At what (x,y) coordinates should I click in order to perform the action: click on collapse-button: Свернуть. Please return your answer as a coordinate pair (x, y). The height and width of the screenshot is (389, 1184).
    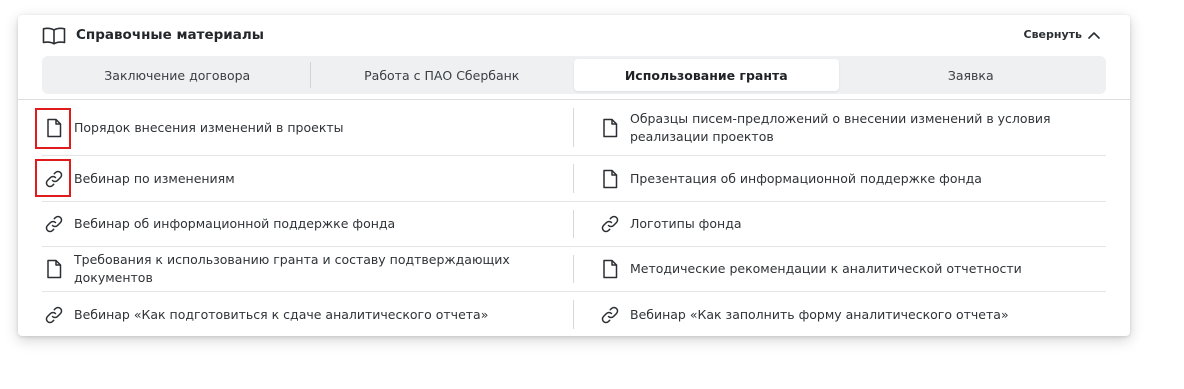
    Looking at the image, I should click on (1062, 34).